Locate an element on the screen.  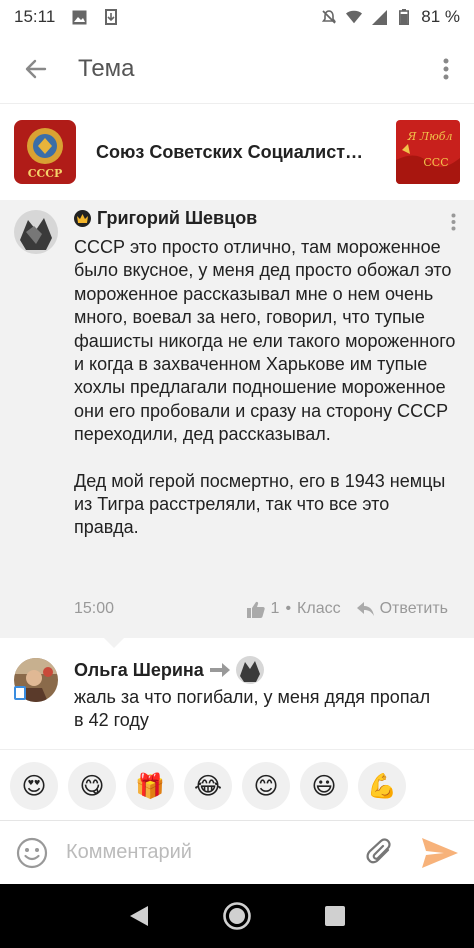
back-button is located at coordinates (36, 69).